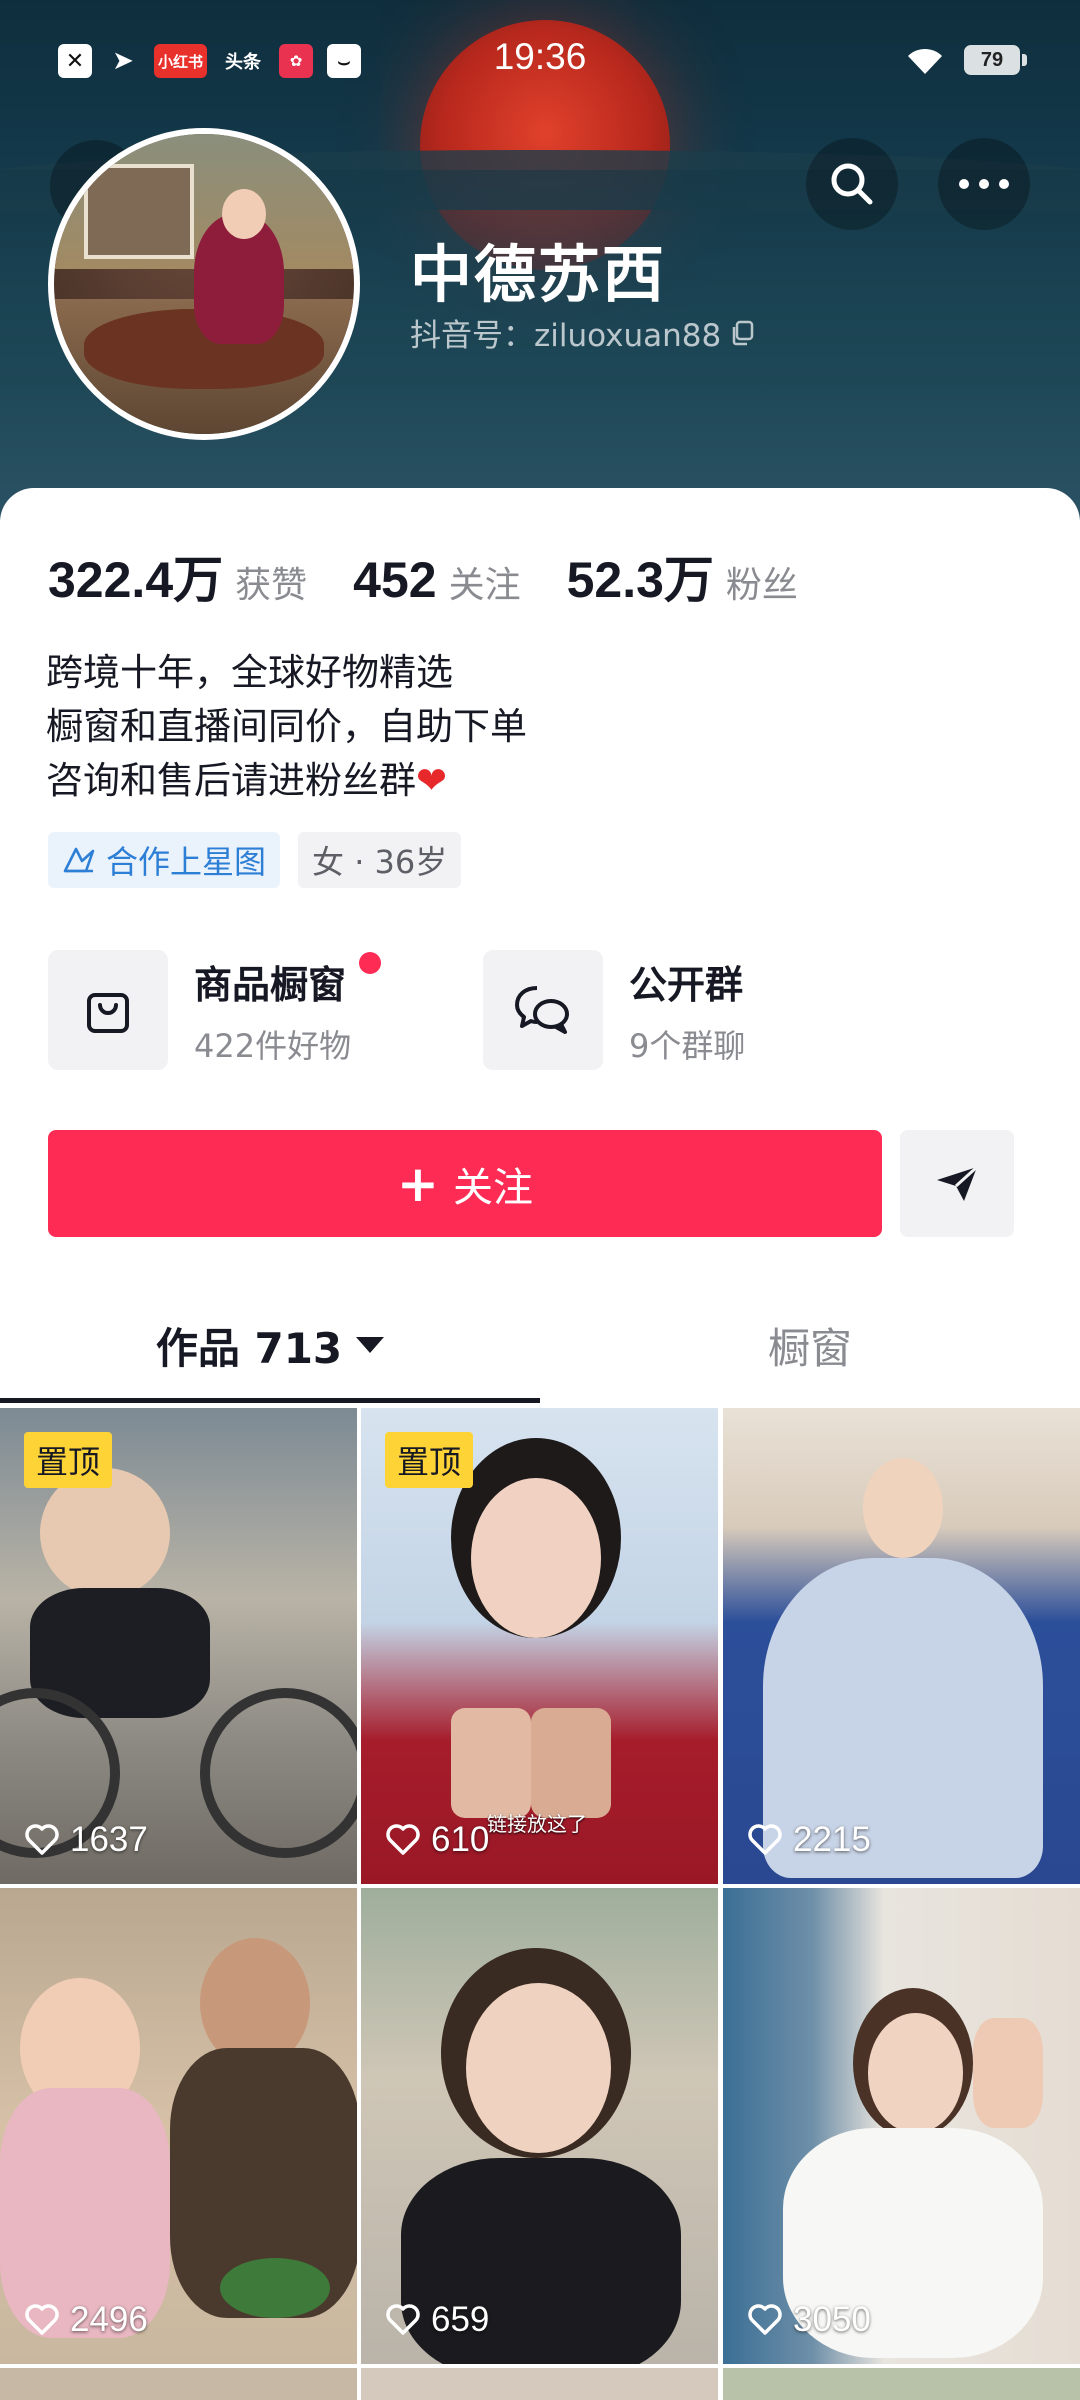  I want to click on video-tile: 2496, so click(178, 2126).